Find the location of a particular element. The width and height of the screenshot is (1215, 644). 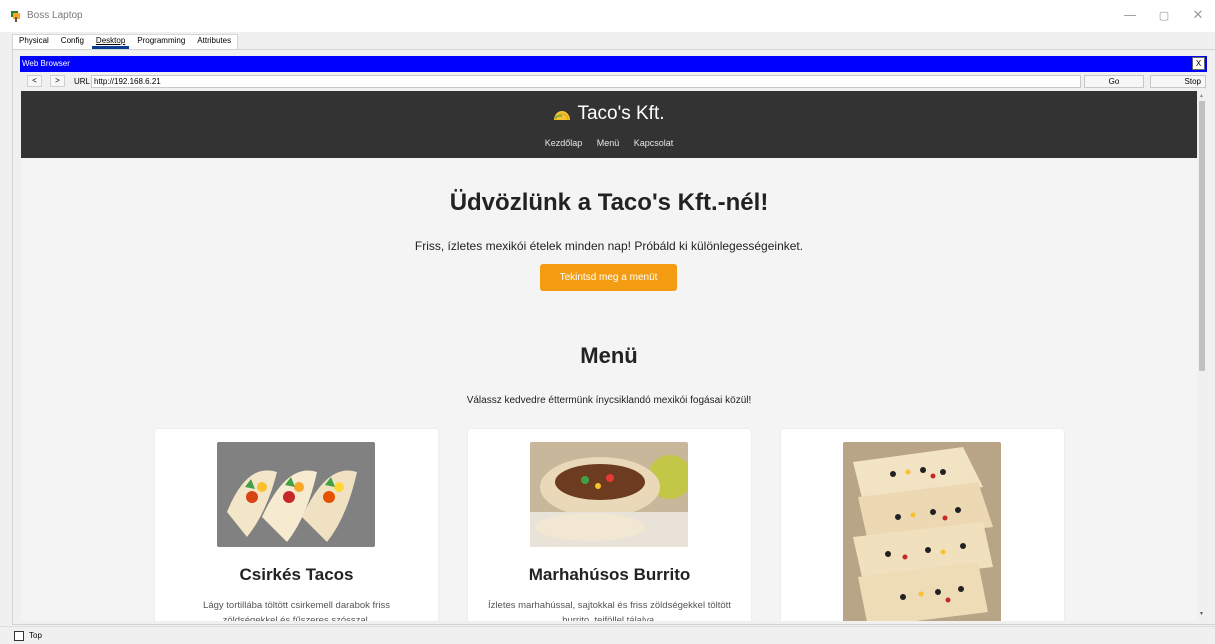

nav-link-menu: Menü is located at coordinates (608, 143).